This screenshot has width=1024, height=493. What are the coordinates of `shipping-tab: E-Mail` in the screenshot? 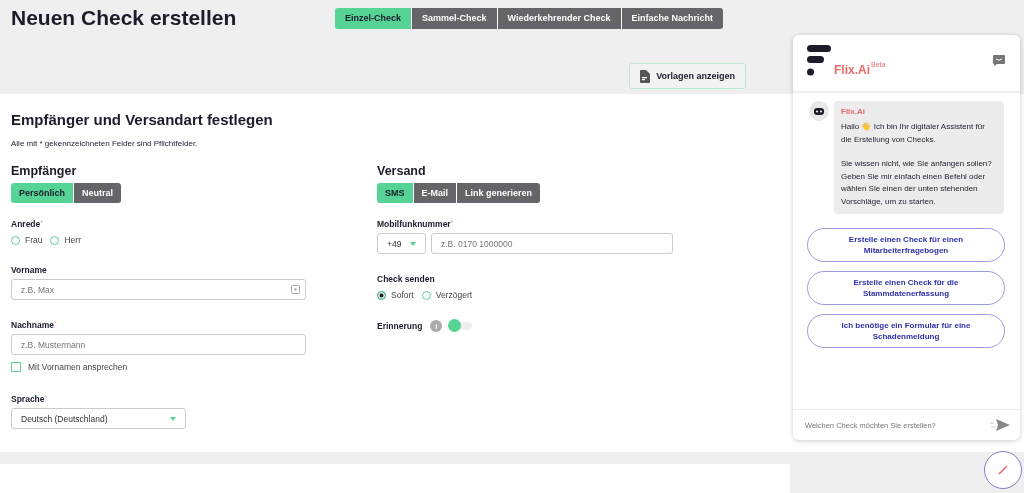 It's located at (435, 193).